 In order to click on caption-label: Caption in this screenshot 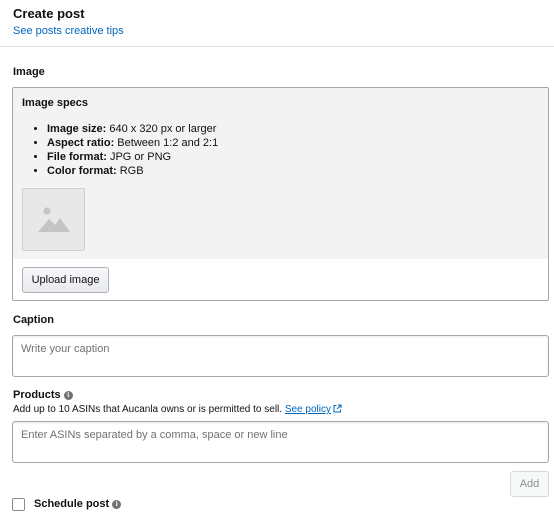, I will do `click(33, 320)`.